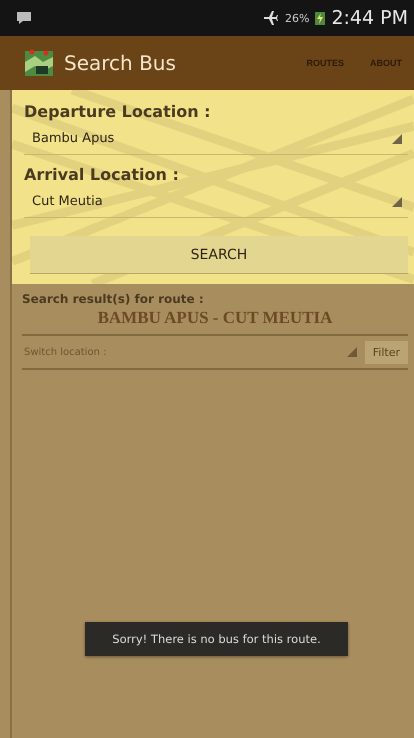 The width and height of the screenshot is (414, 738). What do you see at coordinates (320, 18) in the screenshot?
I see `battery-charging-icon` at bounding box center [320, 18].